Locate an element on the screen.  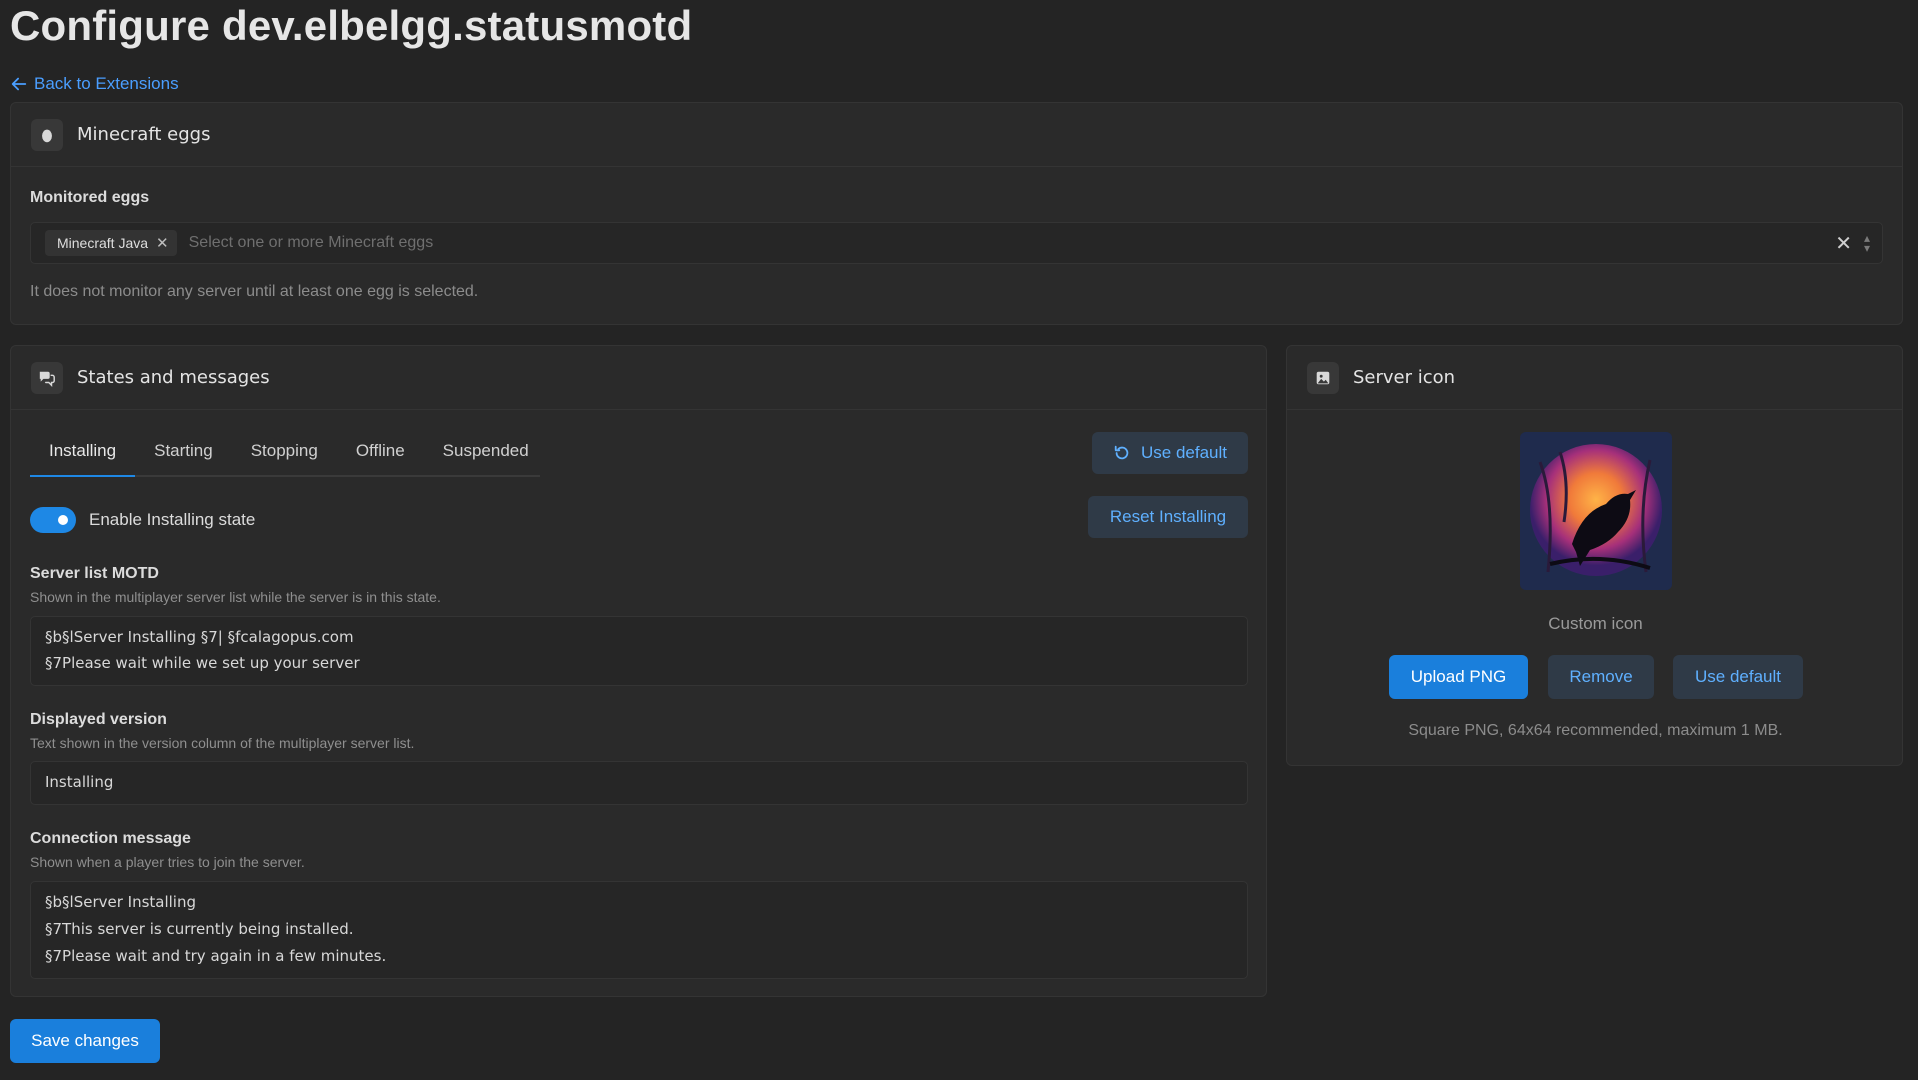
remove-icon-label: Remove is located at coordinates (1601, 676).